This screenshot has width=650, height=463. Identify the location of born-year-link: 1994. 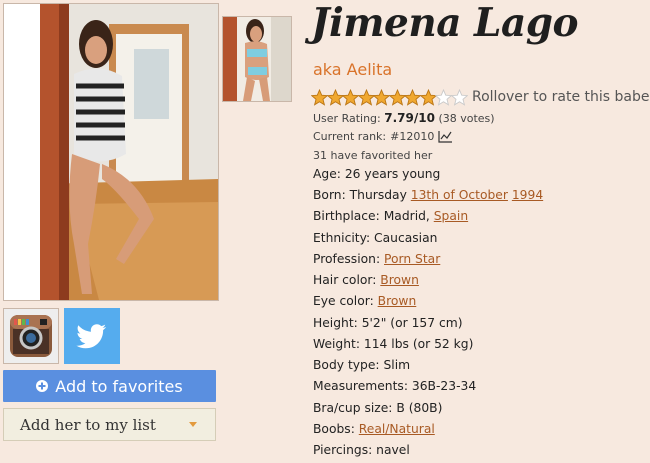
(527, 195).